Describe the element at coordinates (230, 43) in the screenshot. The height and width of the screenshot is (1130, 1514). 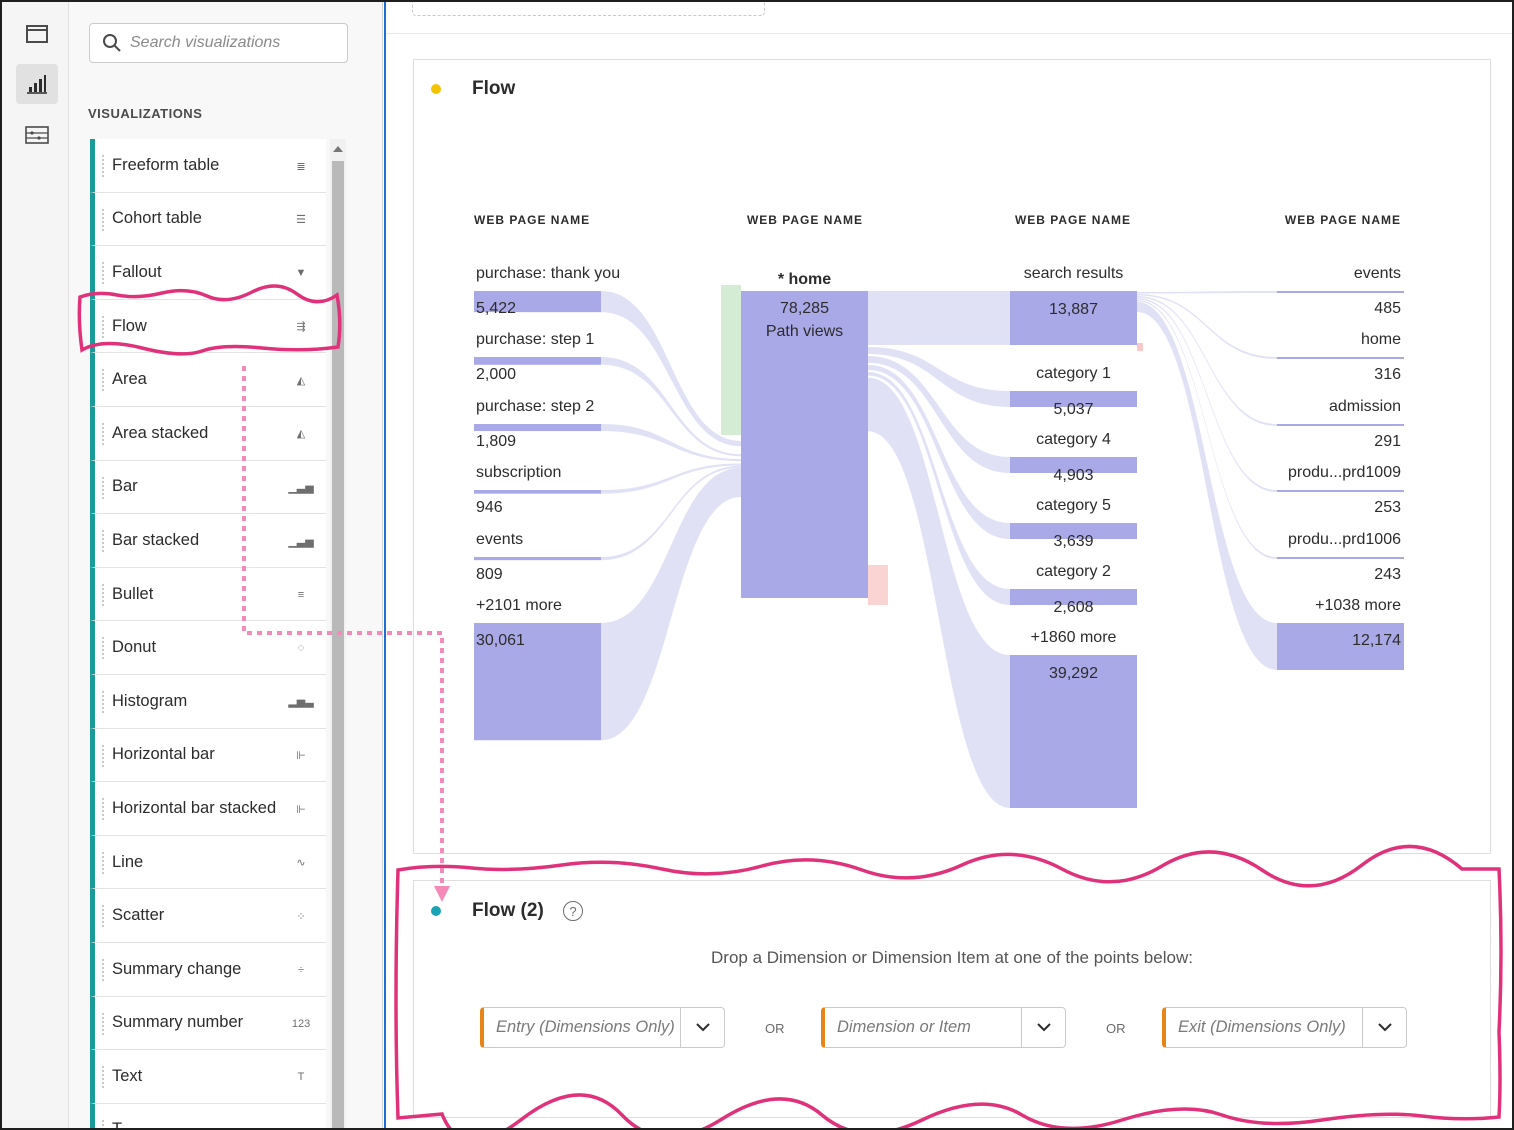
I see `search-input` at that location.